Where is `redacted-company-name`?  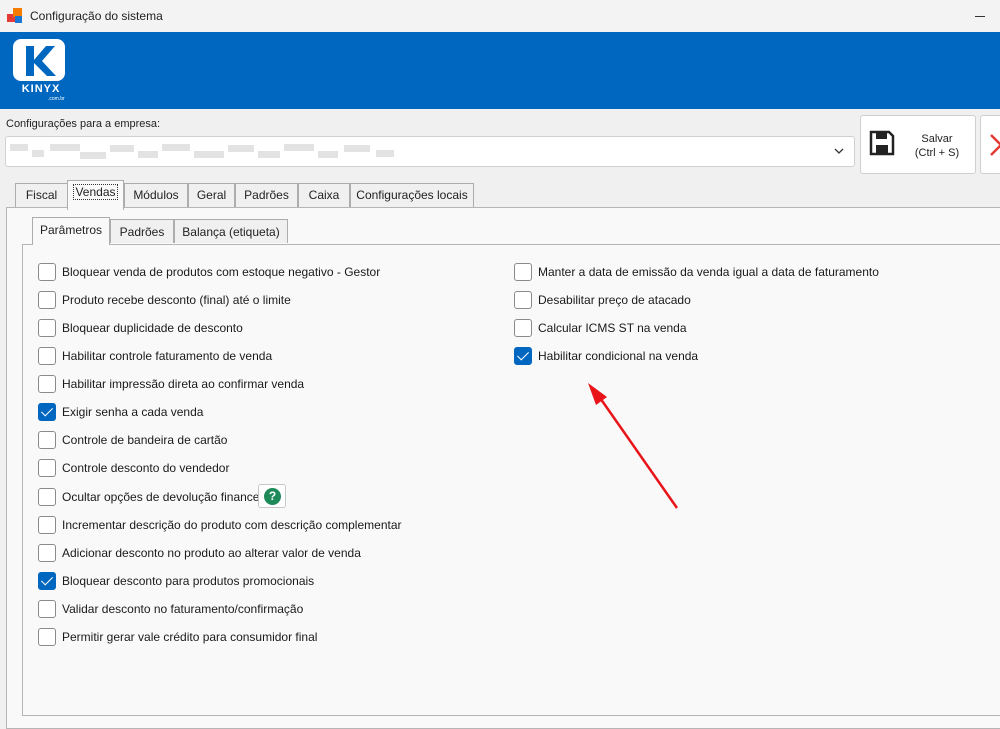 redacted-company-name is located at coordinates (210, 152).